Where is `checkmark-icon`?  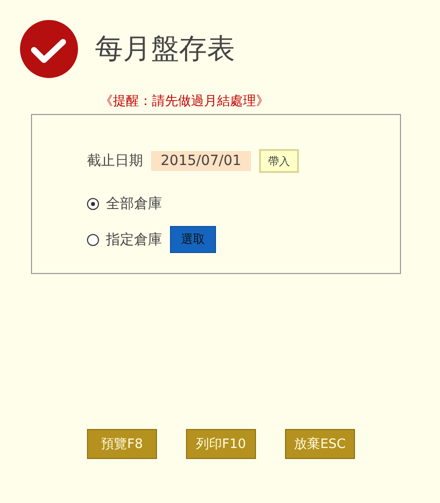
checkmark-icon is located at coordinates (49, 49).